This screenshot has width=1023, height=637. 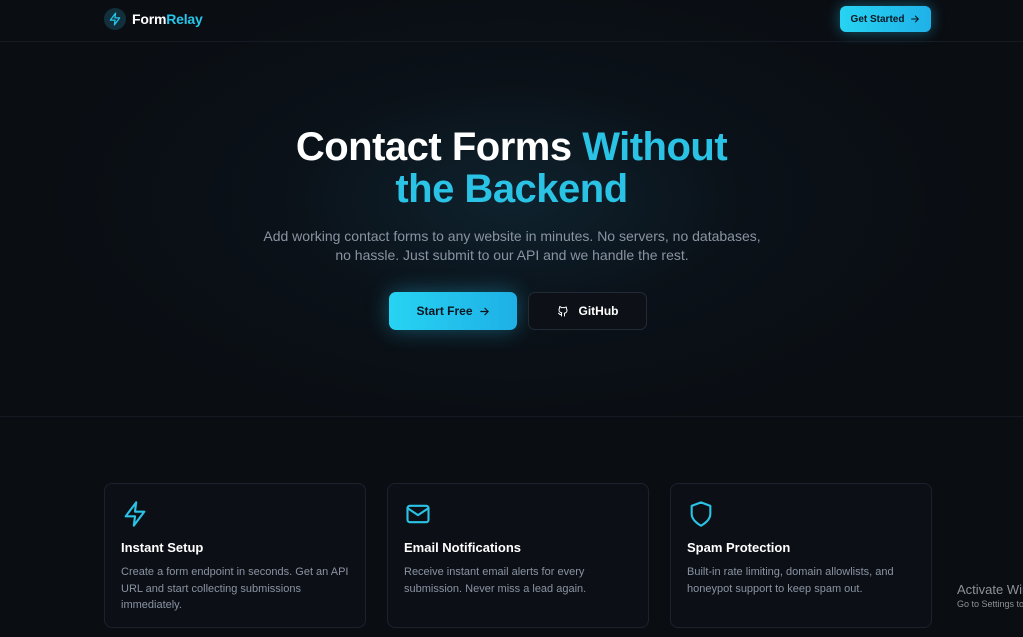 I want to click on feature-title: Instant Setup, so click(x=162, y=547).